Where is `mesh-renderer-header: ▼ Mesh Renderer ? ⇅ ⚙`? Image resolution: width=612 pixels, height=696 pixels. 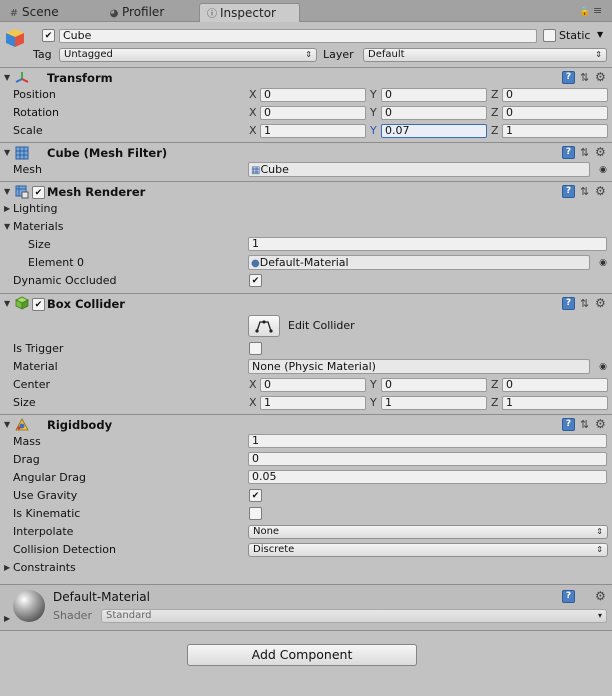 mesh-renderer-header: ▼ Mesh Renderer ? ⇅ ⚙ is located at coordinates (306, 192).